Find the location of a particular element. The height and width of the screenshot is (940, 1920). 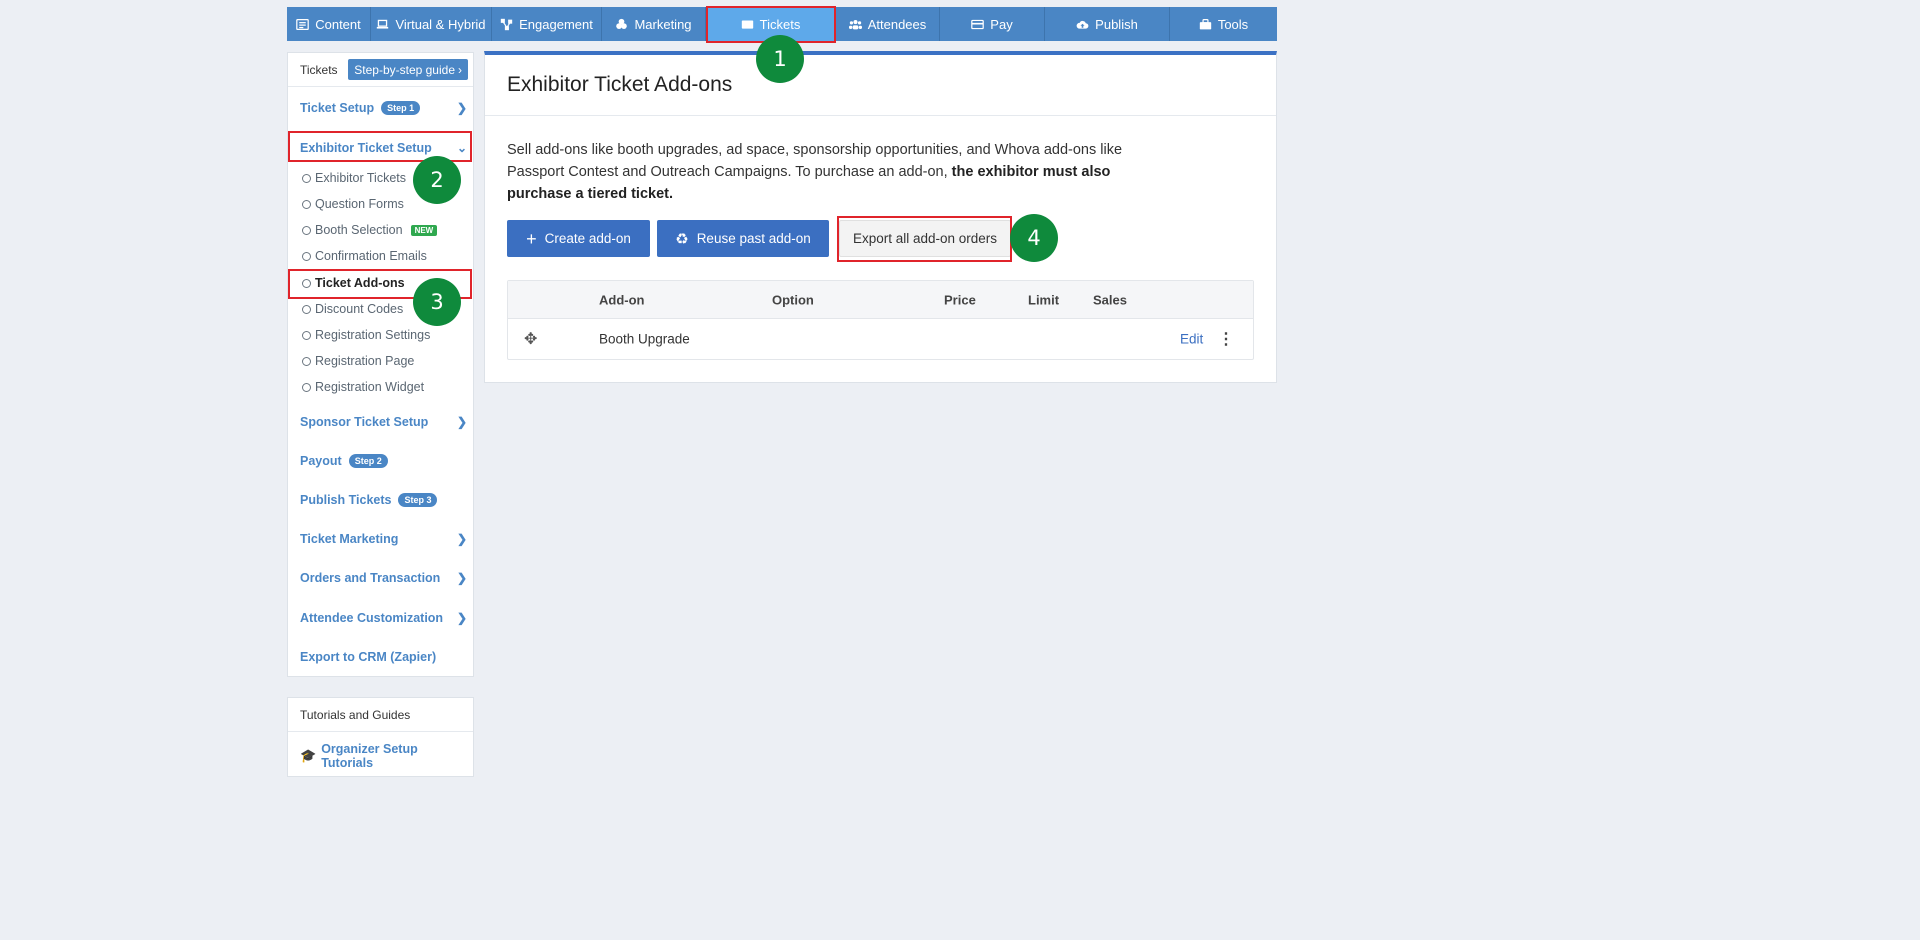

sidebar-item-attendee-customization: Attendee Customization ❯ is located at coordinates (383, 618).